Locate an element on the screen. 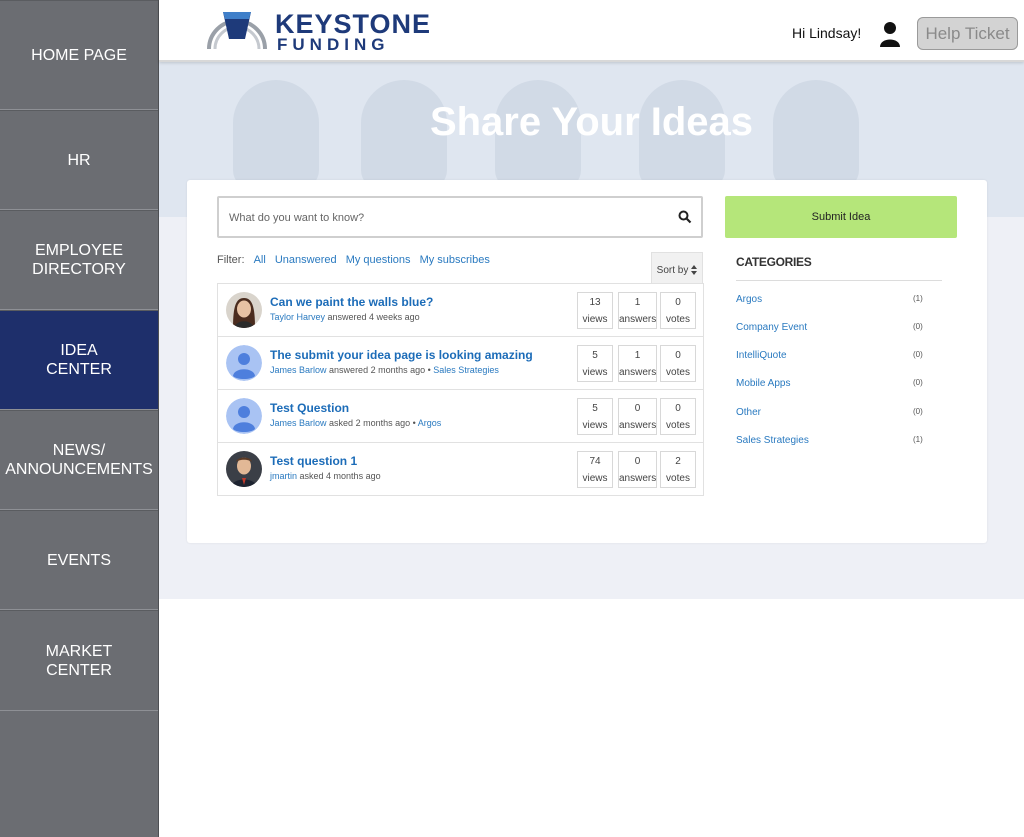  search-box is located at coordinates (460, 217).